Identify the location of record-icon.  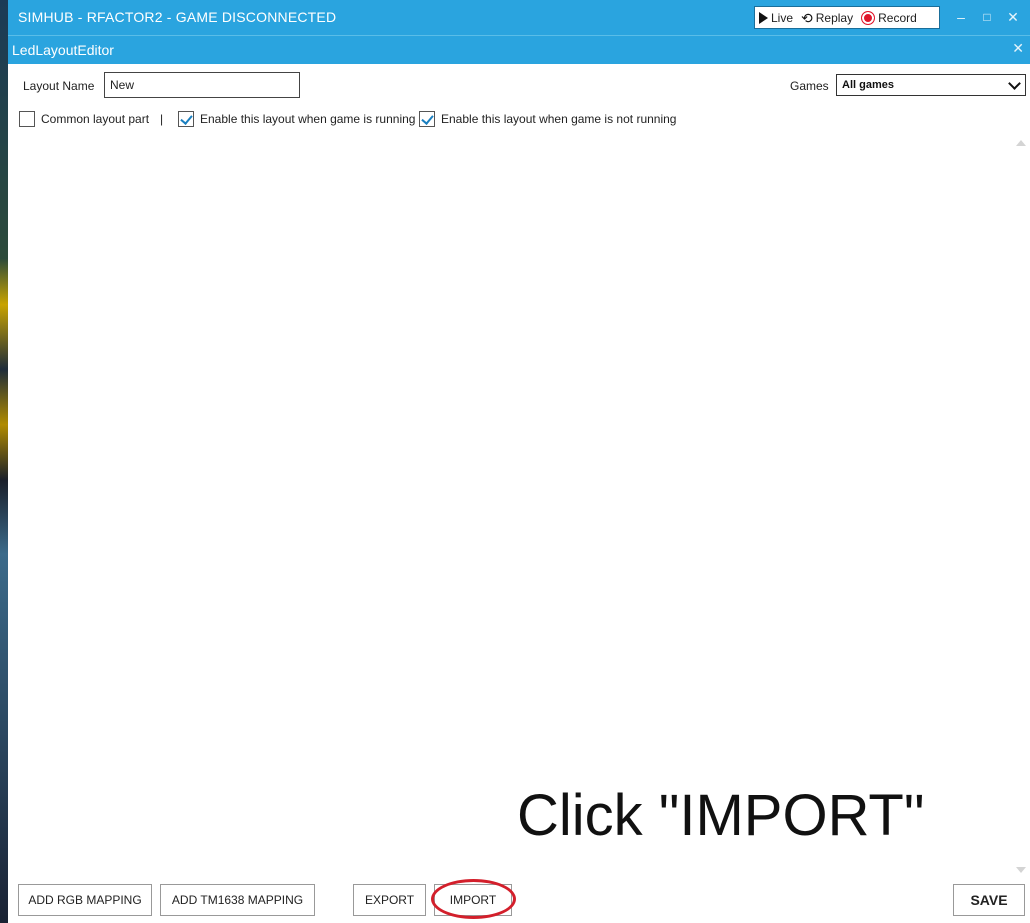
(868, 17).